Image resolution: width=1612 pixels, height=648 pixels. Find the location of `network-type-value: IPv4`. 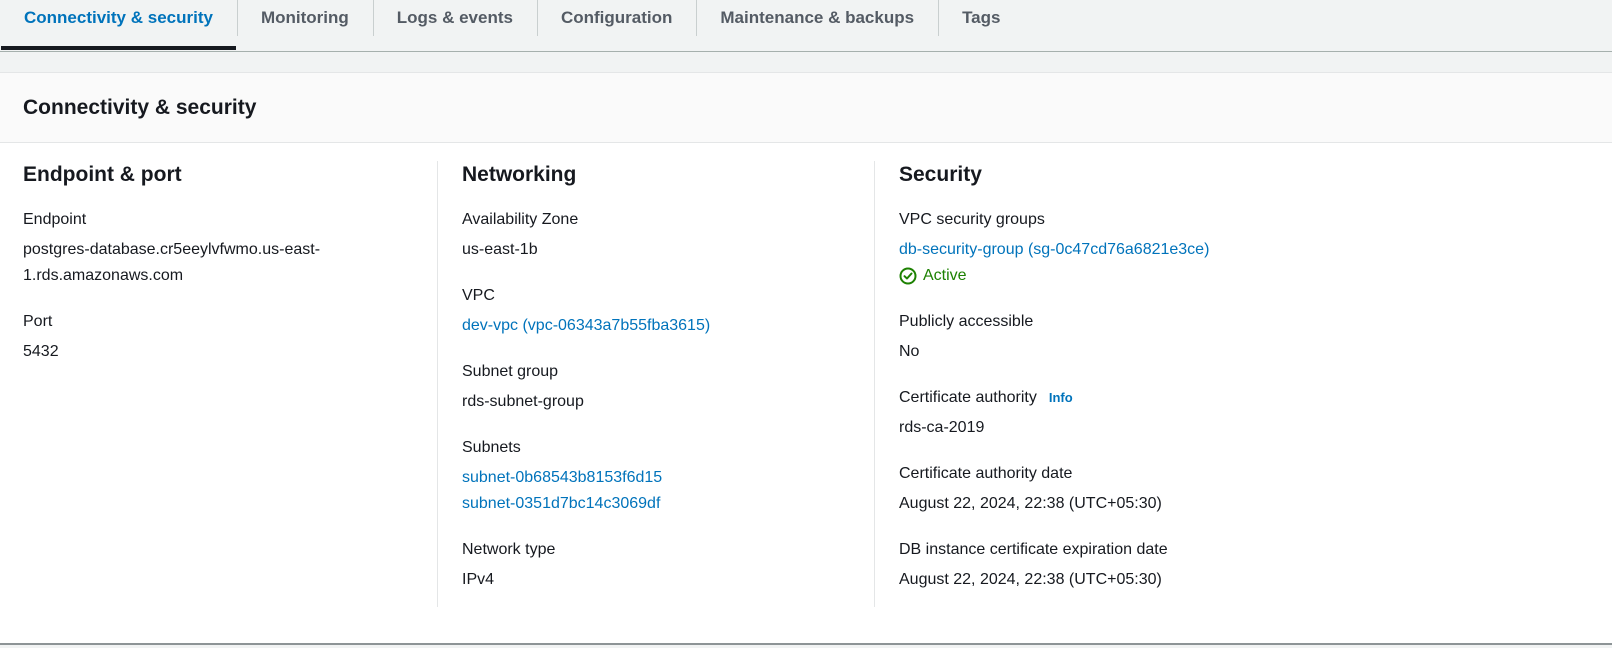

network-type-value: IPv4 is located at coordinates (478, 579).